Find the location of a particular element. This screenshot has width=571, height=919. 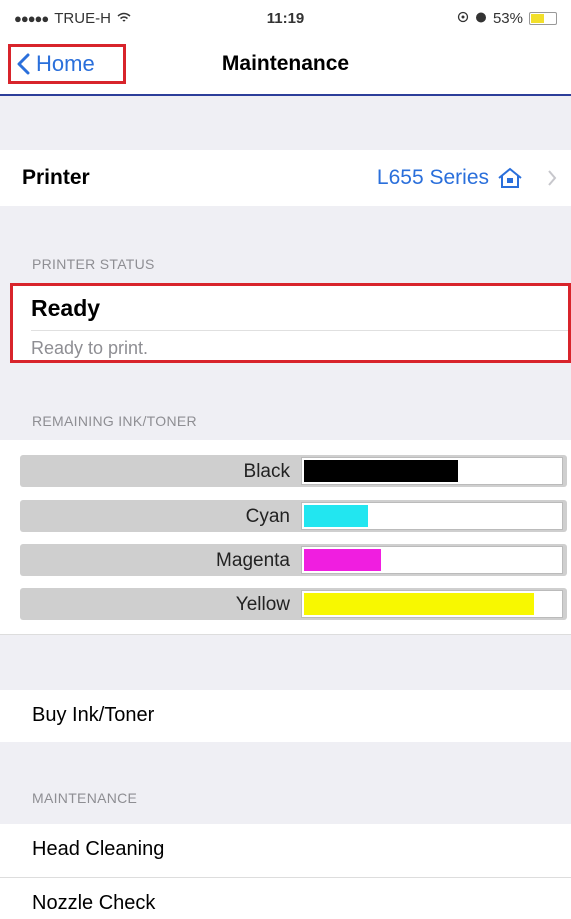

printer-status-panel: Ready Ready to print. is located at coordinates (290, 323).